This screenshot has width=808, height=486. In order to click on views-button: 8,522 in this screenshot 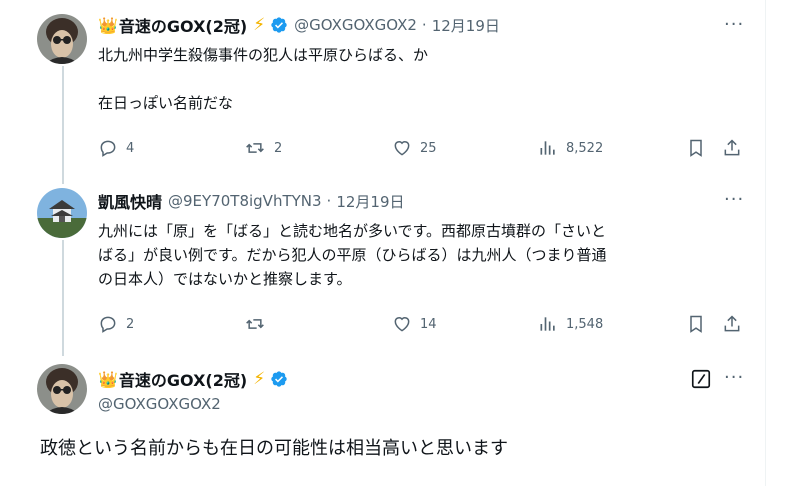, I will do `click(570, 148)`.